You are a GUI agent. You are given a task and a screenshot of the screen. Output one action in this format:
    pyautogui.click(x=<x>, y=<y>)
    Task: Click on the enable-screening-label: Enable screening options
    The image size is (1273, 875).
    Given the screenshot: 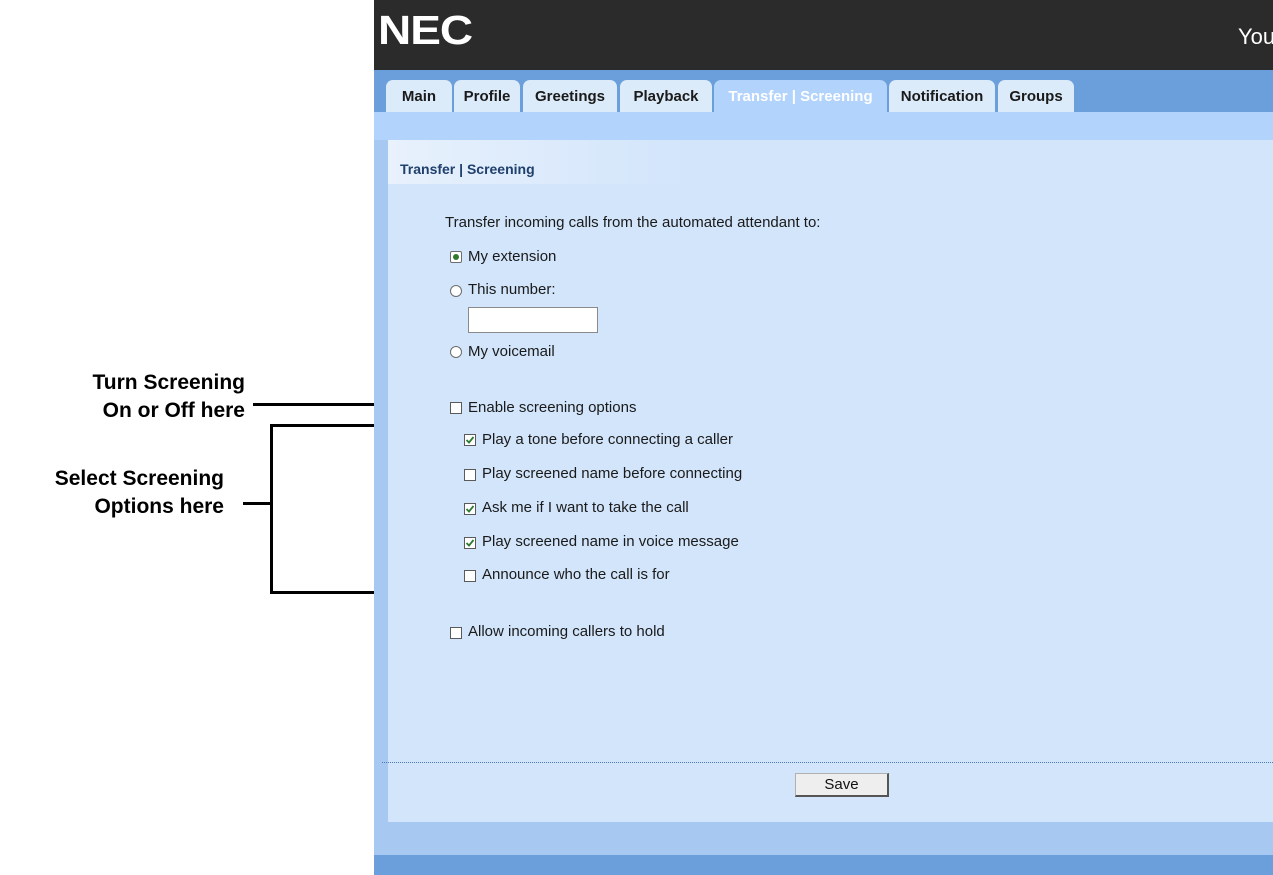 What is the action you would take?
    pyautogui.click(x=552, y=407)
    